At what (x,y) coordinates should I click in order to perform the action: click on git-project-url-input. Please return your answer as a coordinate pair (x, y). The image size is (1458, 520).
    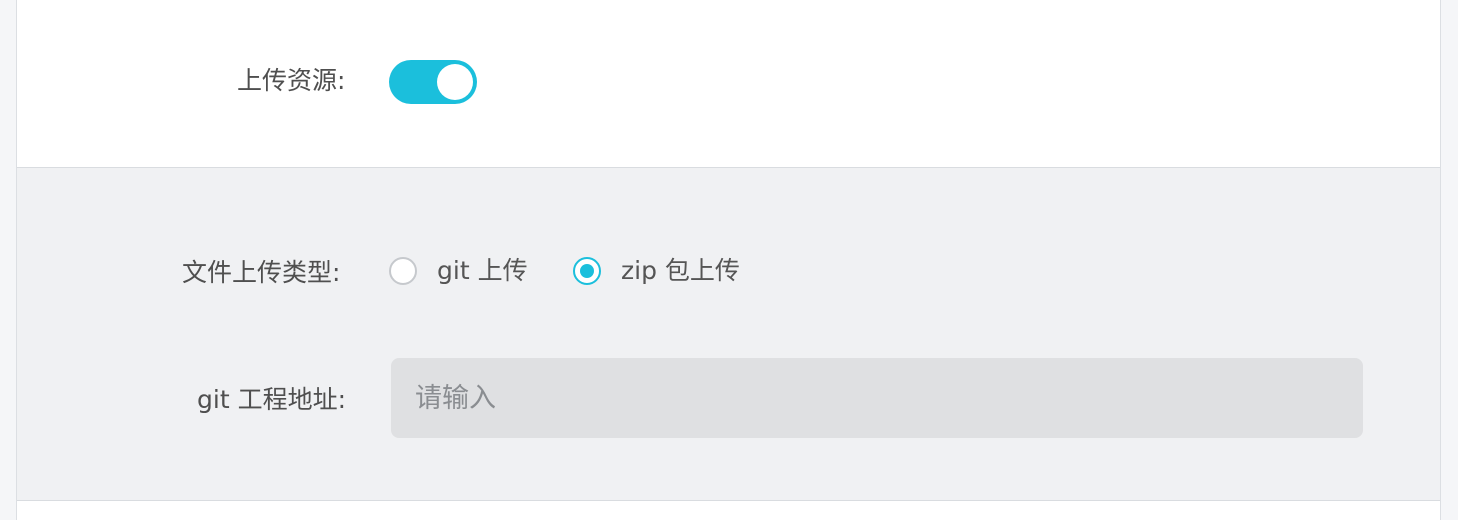
    Looking at the image, I should click on (877, 398).